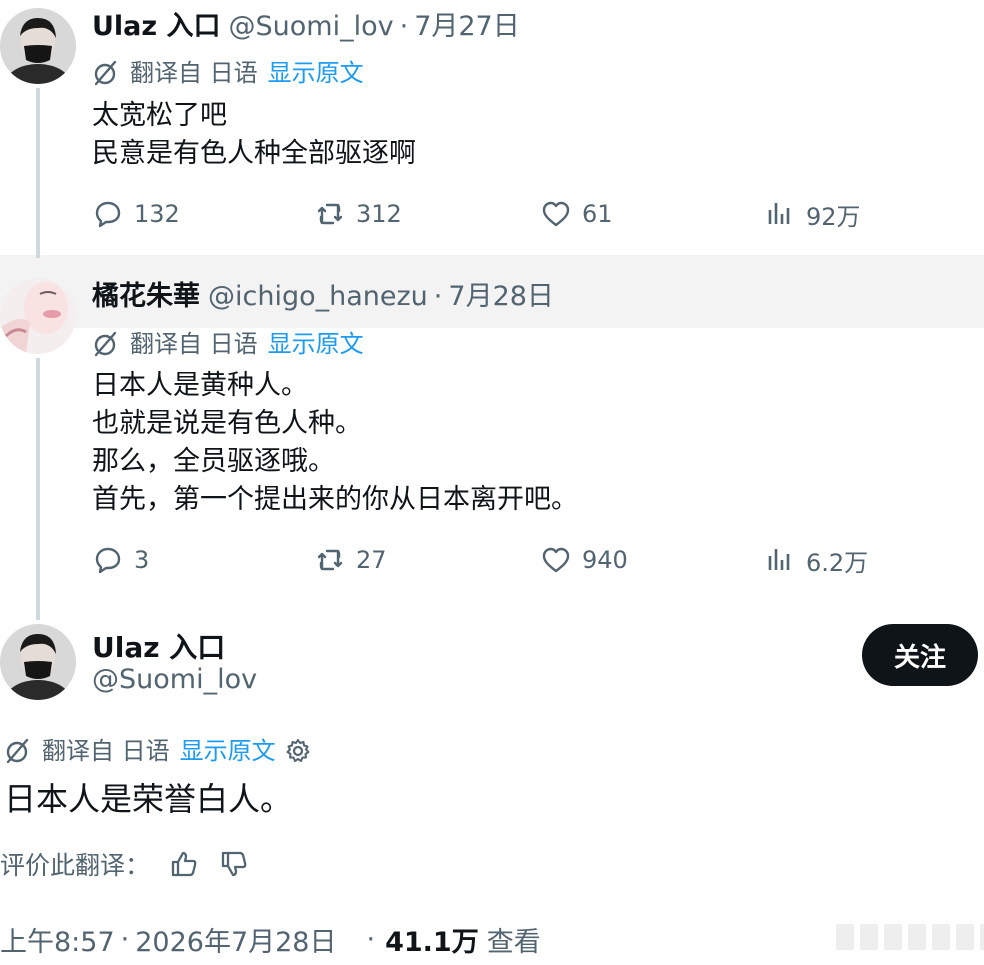 This screenshot has height=965, width=984. What do you see at coordinates (157, 214) in the screenshot?
I see `reply-count: 132` at bounding box center [157, 214].